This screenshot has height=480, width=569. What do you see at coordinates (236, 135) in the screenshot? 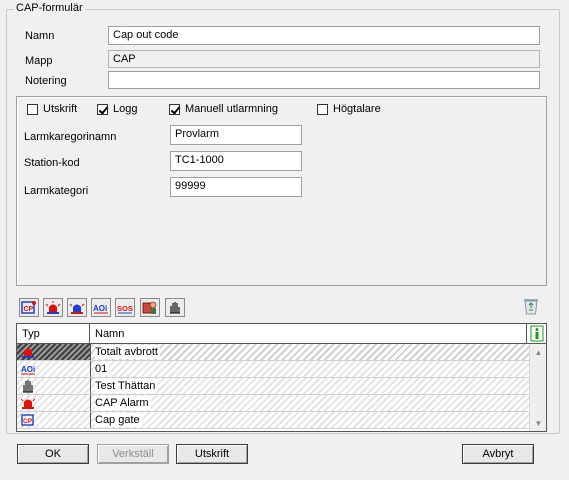
I see `larmkategorinamn-field: Provlarm` at bounding box center [236, 135].